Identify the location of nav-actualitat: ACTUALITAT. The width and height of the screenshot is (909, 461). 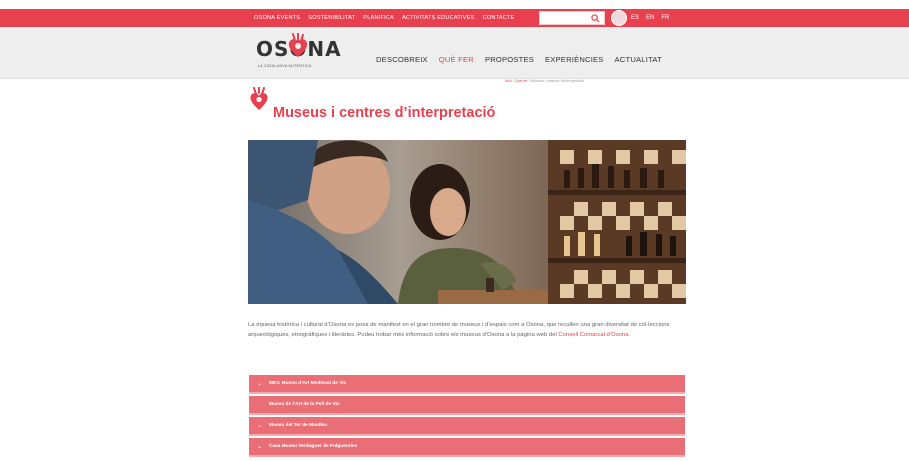
(638, 59).